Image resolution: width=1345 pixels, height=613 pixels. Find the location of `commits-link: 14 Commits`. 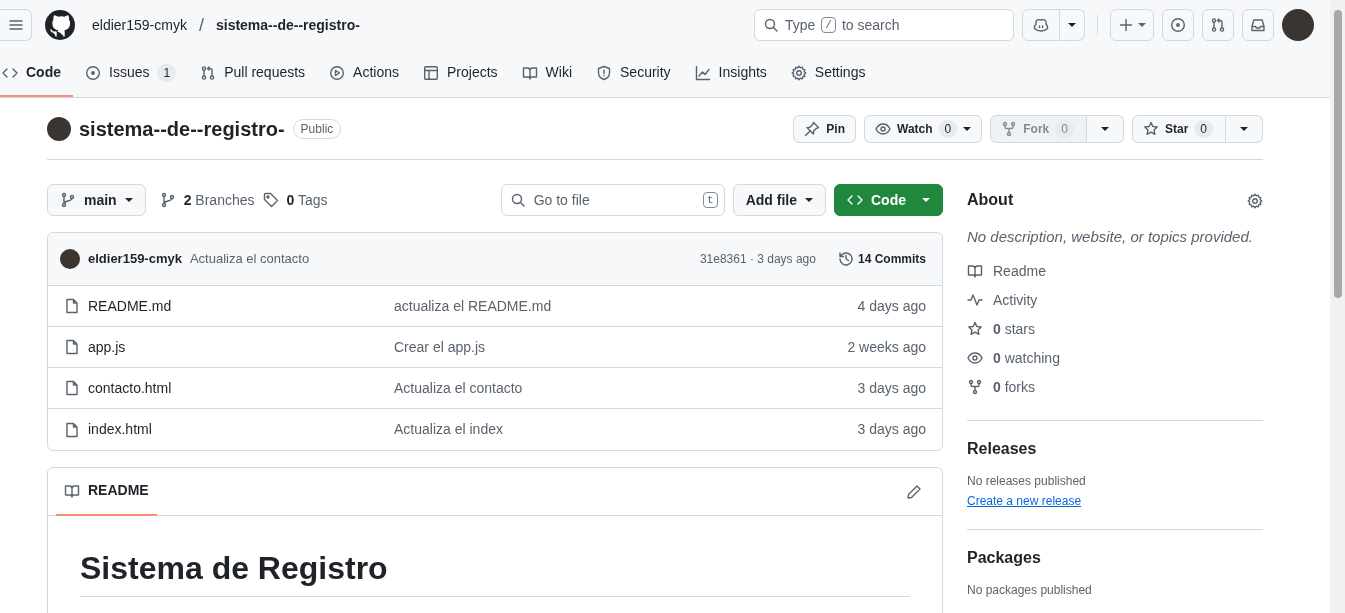

commits-link: 14 Commits is located at coordinates (881, 259).